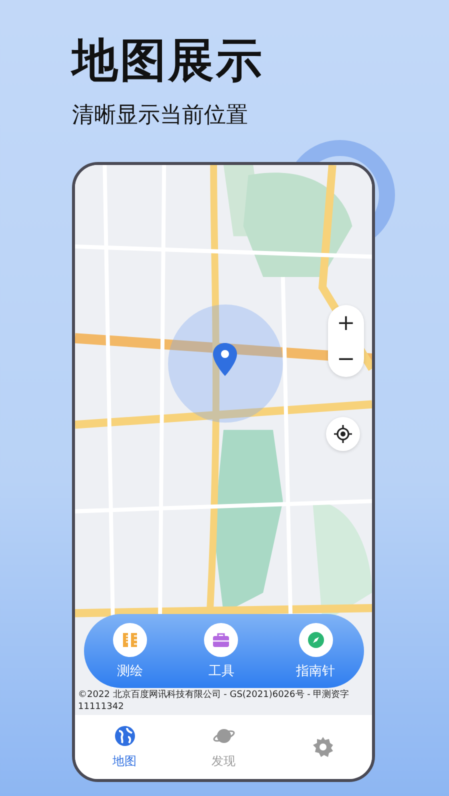 The width and height of the screenshot is (449, 796). What do you see at coordinates (129, 651) in the screenshot?
I see `action-button: 测绘` at bounding box center [129, 651].